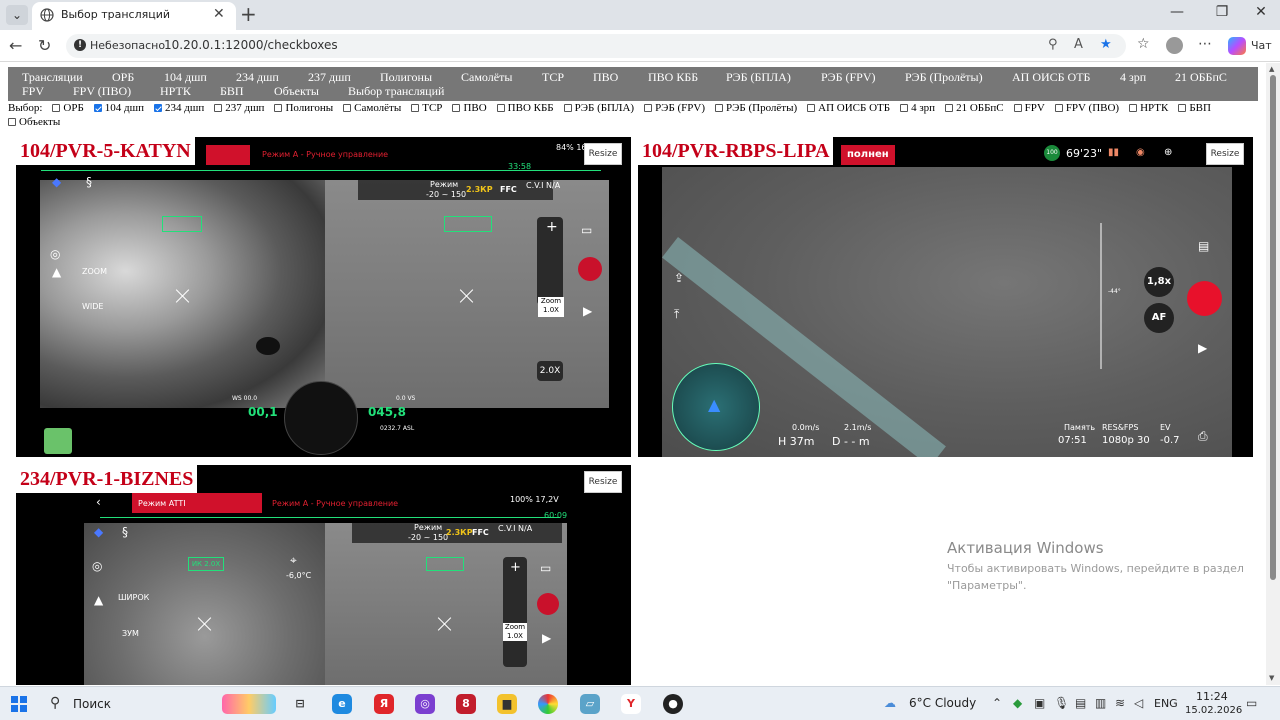 This screenshot has width=1280, height=720. Describe the element at coordinates (552, 227) in the screenshot. I see `plus-icon: +` at that location.